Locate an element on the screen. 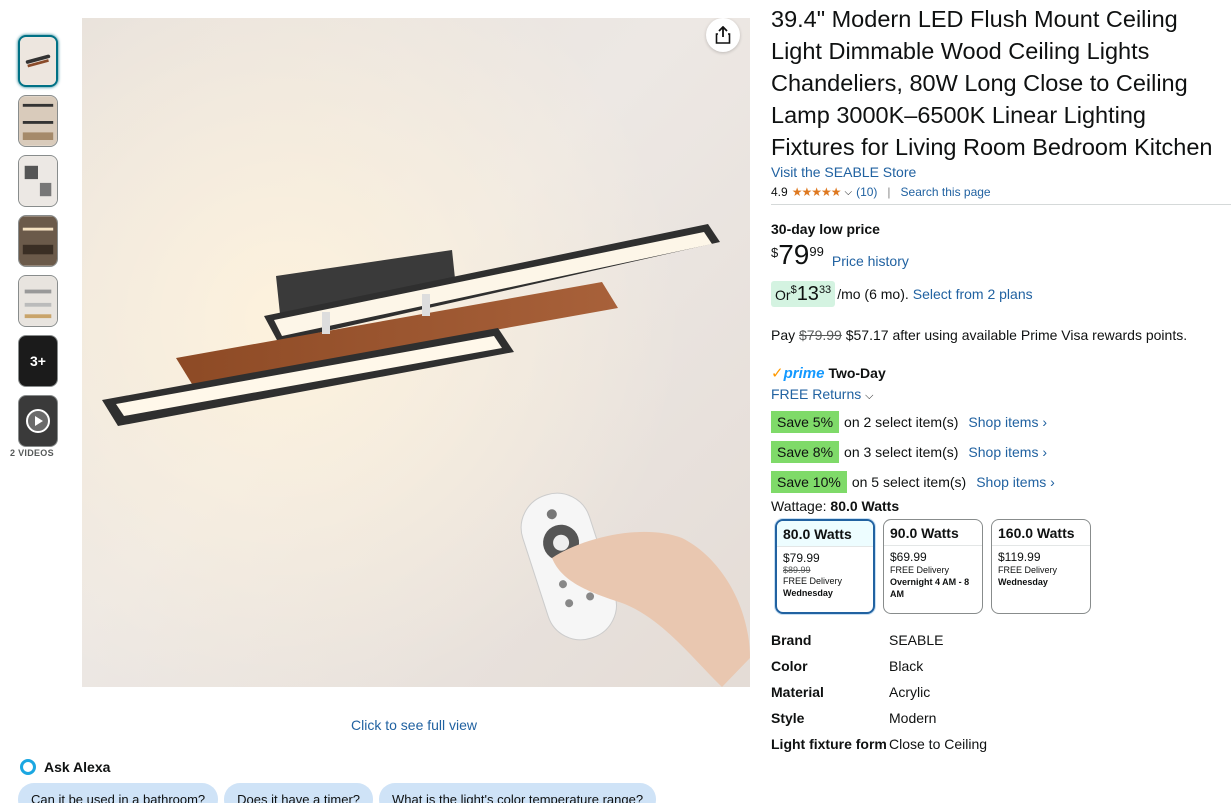  save-badge: Save 5% is located at coordinates (805, 421).